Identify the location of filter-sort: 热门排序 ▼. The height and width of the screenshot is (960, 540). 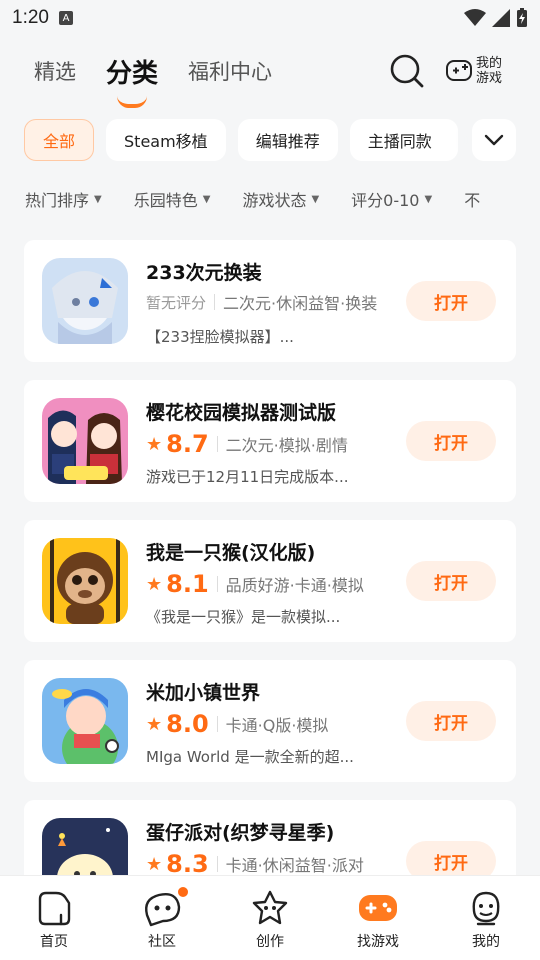
(63, 199).